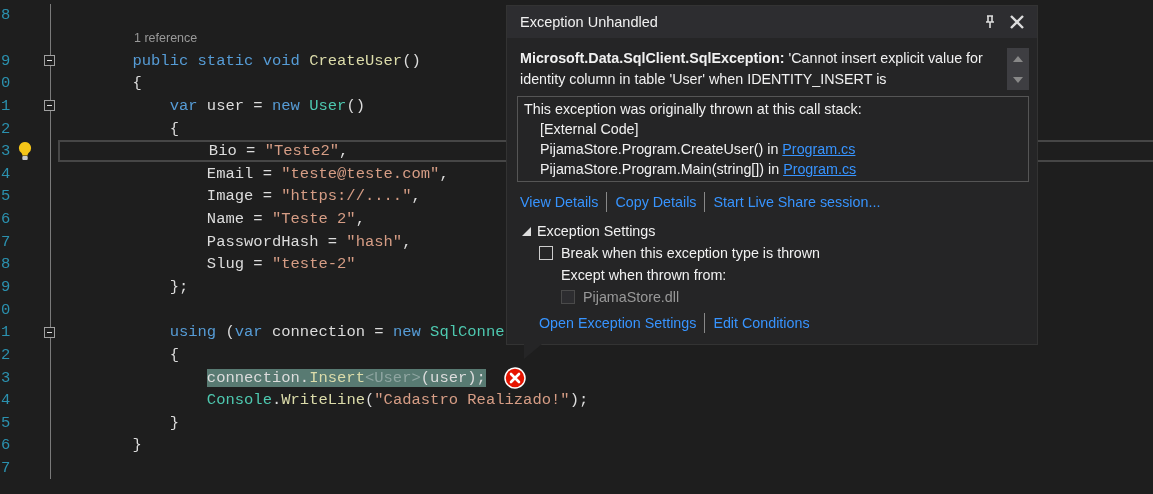 The width and height of the screenshot is (1153, 494). I want to click on code-line: var user = new User(), so click(267, 105).